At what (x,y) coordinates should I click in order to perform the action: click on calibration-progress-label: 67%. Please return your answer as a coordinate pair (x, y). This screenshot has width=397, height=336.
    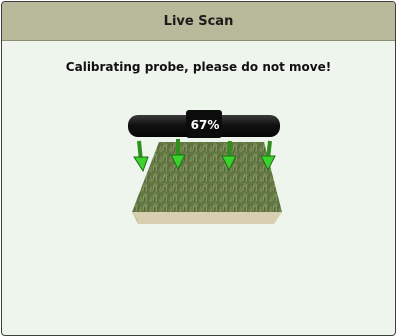
    Looking at the image, I should click on (205, 125).